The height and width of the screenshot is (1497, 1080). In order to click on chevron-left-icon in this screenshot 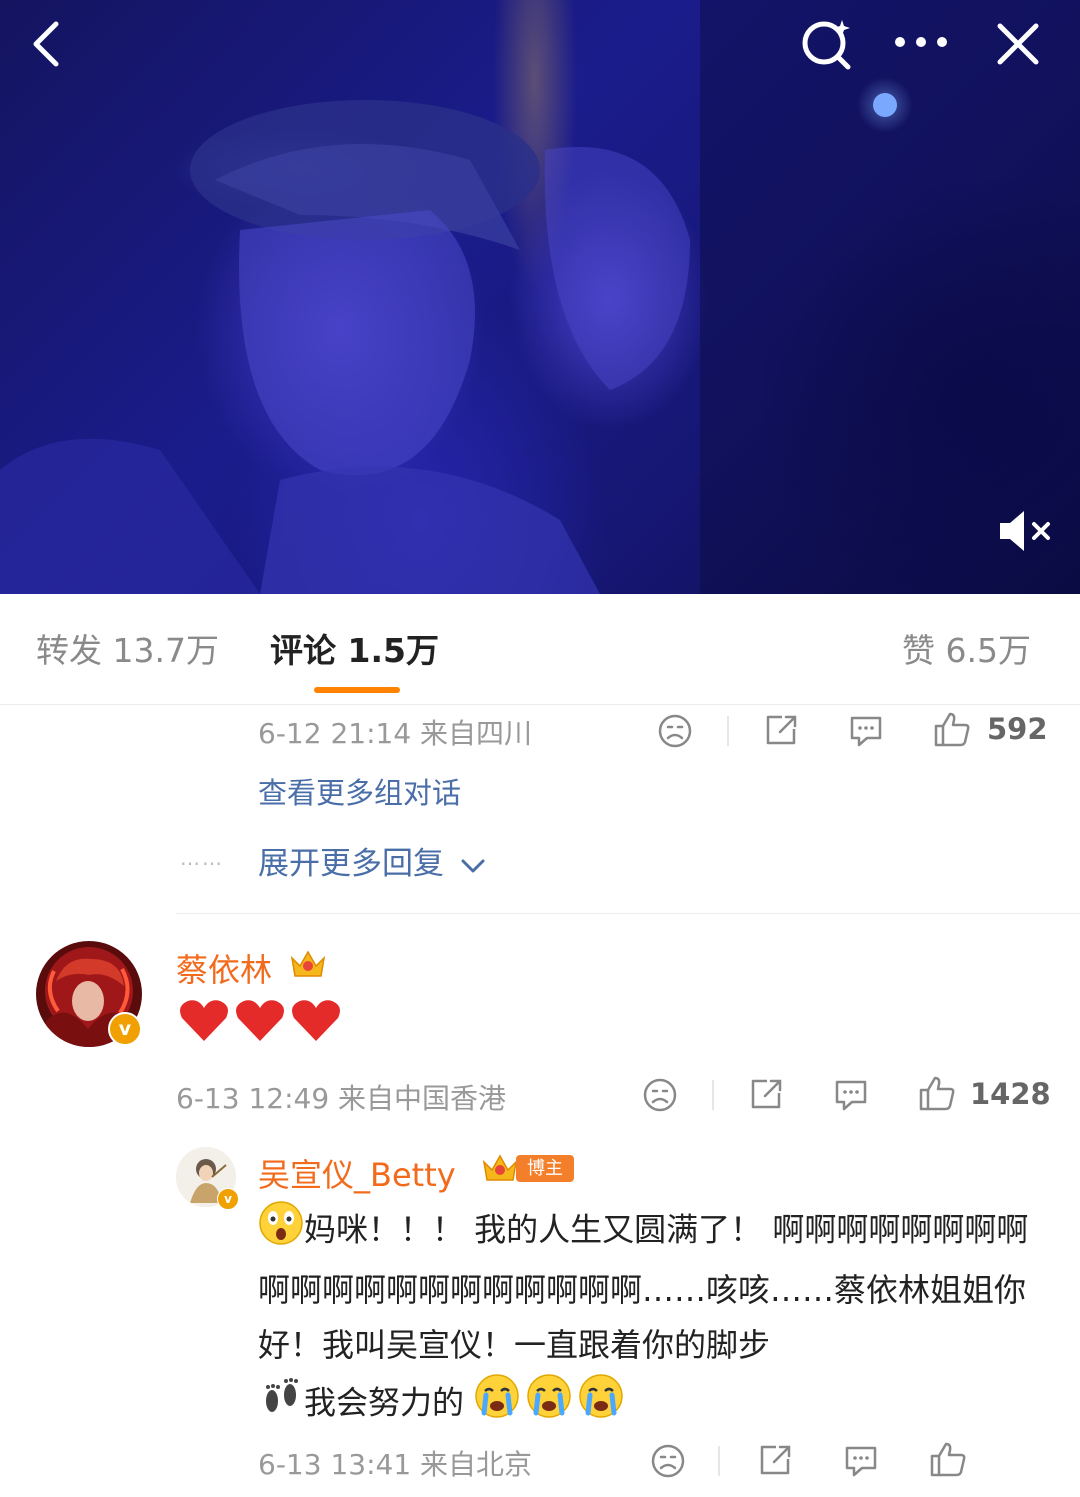, I will do `click(46, 44)`.